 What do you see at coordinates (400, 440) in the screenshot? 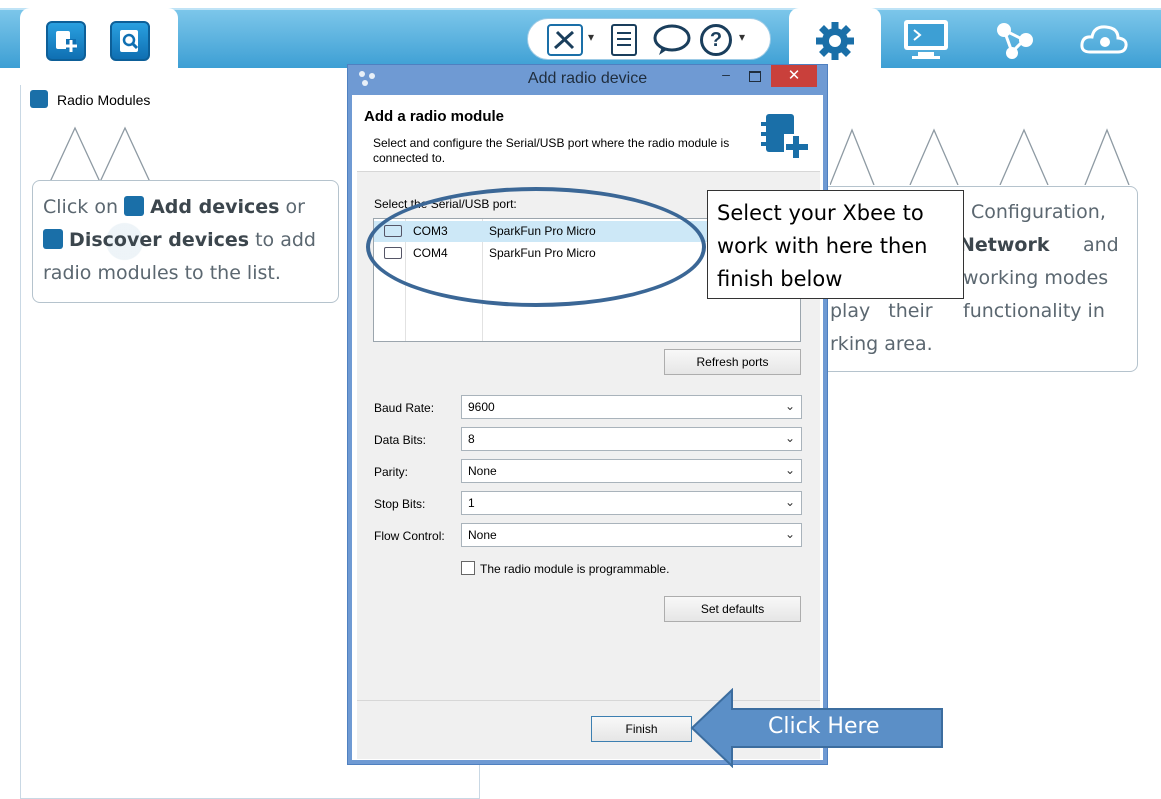
I see `data-bits-label: Data Bits:` at bounding box center [400, 440].